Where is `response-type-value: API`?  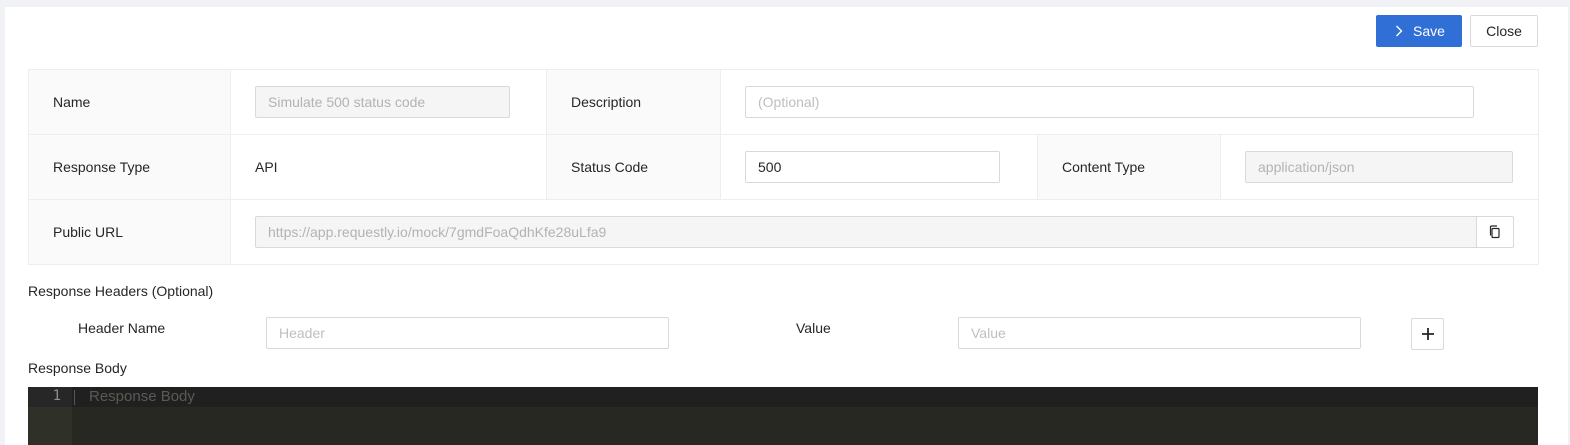 response-type-value: API is located at coordinates (388, 167).